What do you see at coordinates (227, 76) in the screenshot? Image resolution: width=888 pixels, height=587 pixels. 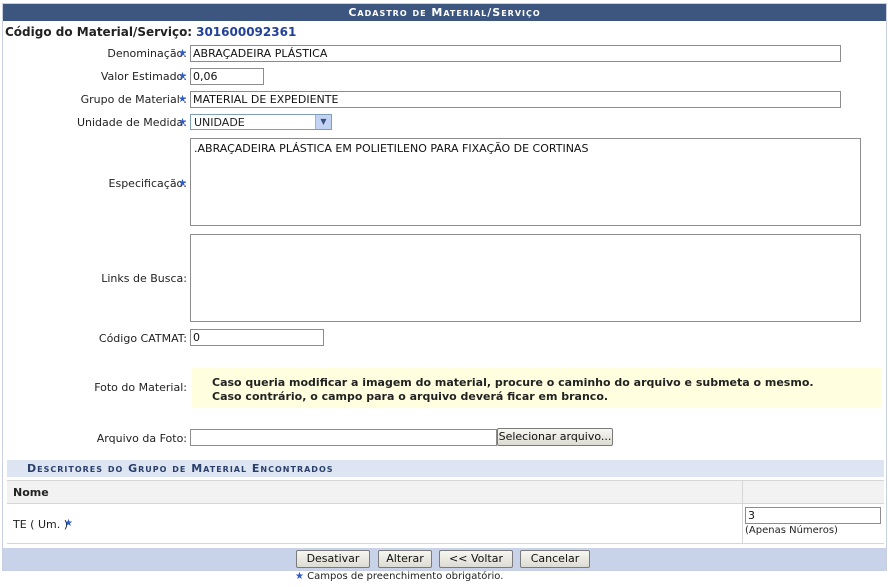 I see `valor-input: 0,06` at bounding box center [227, 76].